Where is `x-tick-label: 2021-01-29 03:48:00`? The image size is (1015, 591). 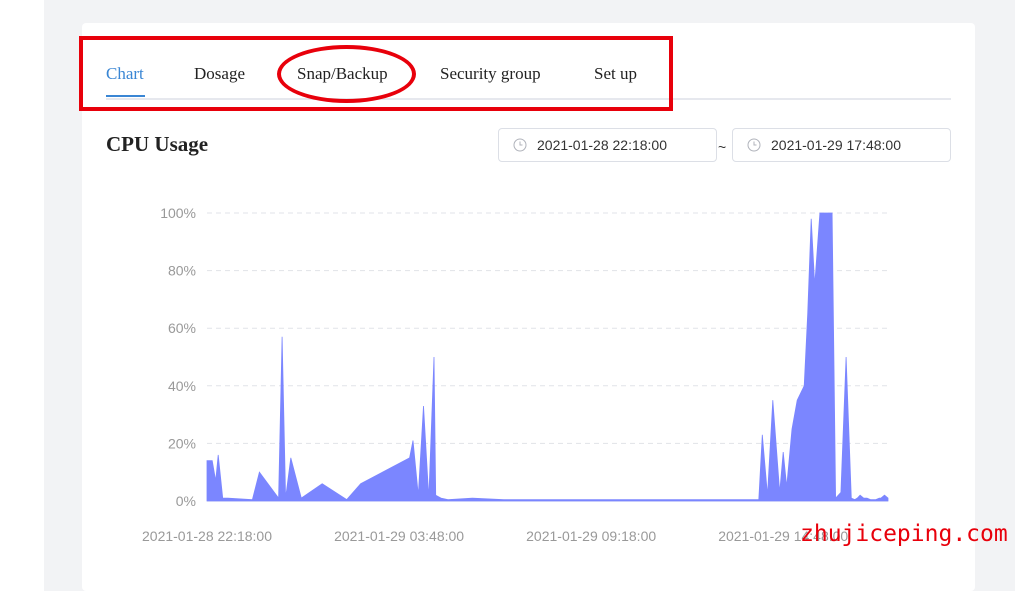
x-tick-label: 2021-01-29 03:48:00 is located at coordinates (399, 536).